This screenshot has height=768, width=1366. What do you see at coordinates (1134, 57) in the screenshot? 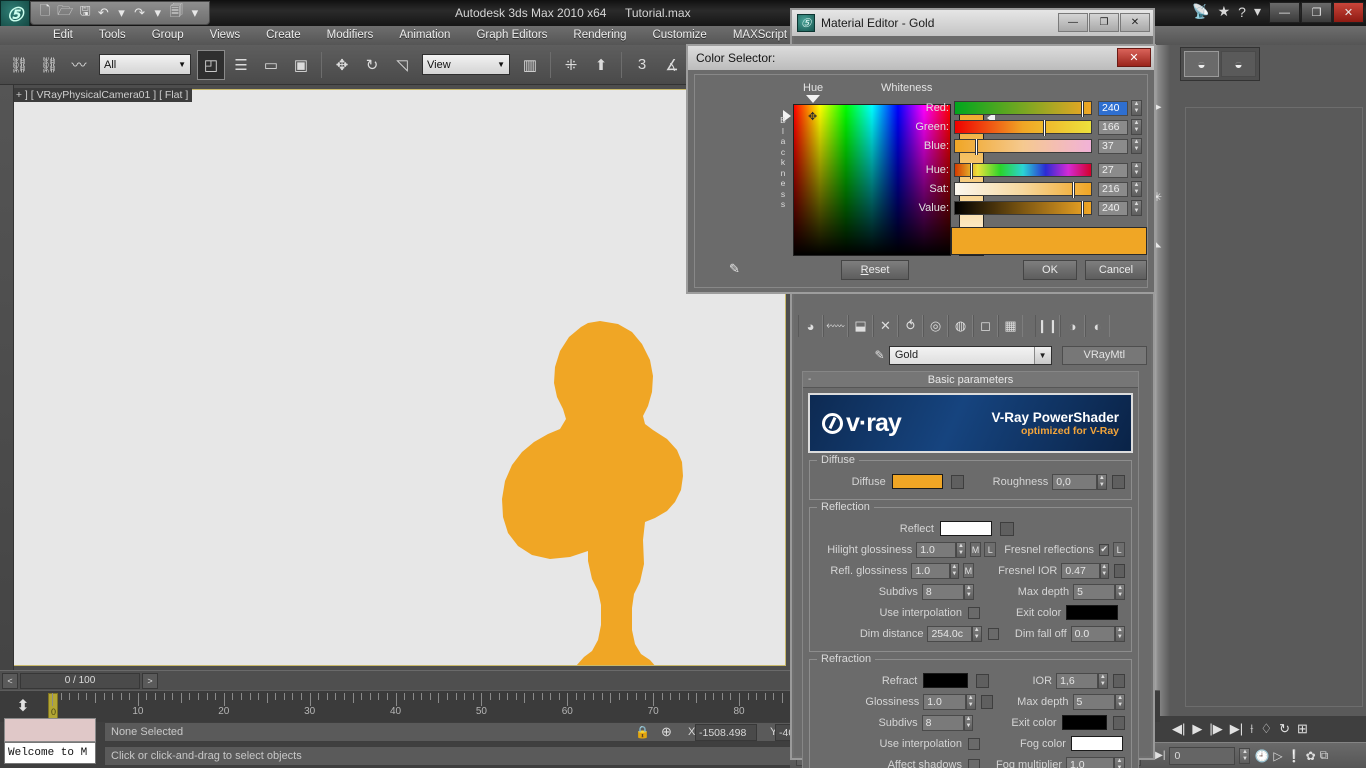
I see `color-selector-close-button: ✕` at bounding box center [1134, 57].